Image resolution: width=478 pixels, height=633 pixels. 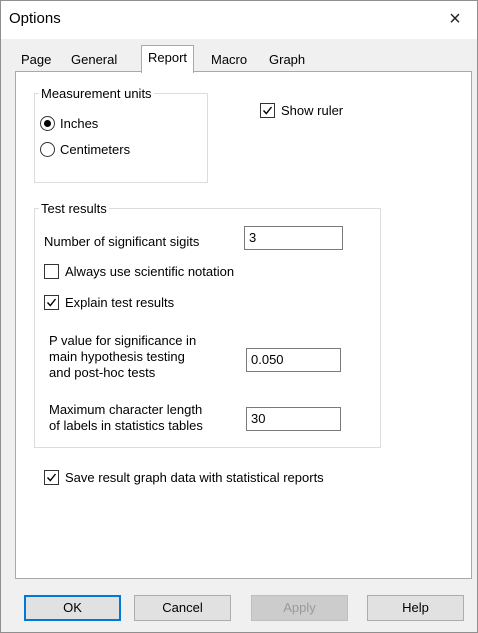 I want to click on p-value-label-line2: main hypothesis testing, so click(x=117, y=356).